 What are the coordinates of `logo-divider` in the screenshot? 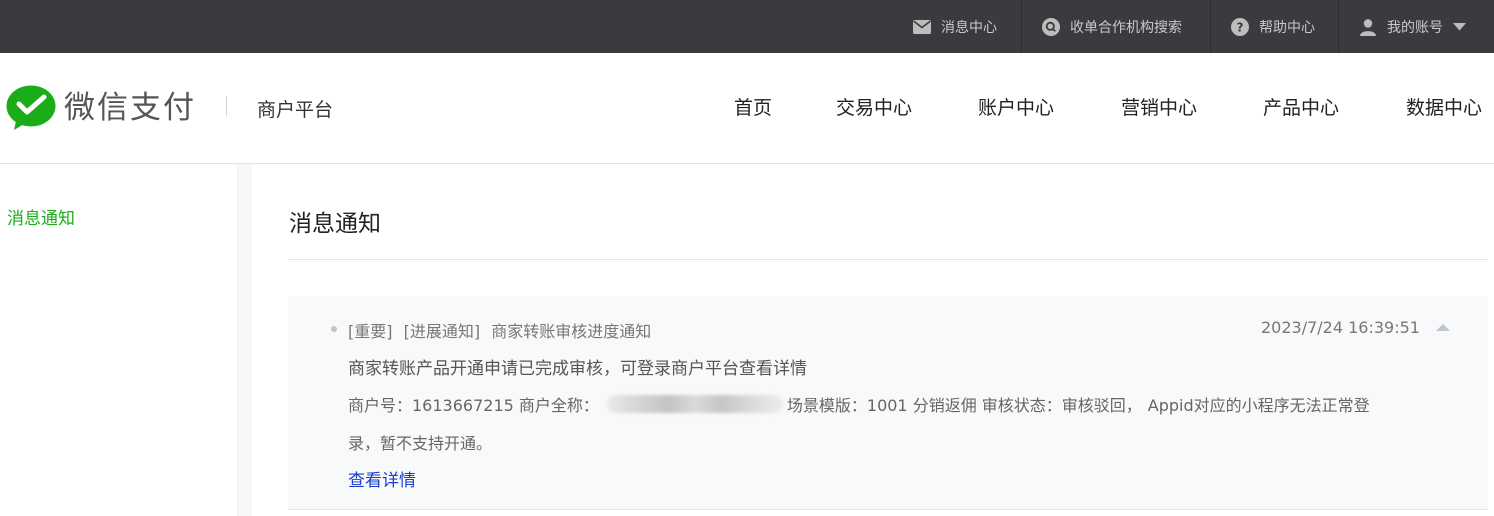 It's located at (226, 106).